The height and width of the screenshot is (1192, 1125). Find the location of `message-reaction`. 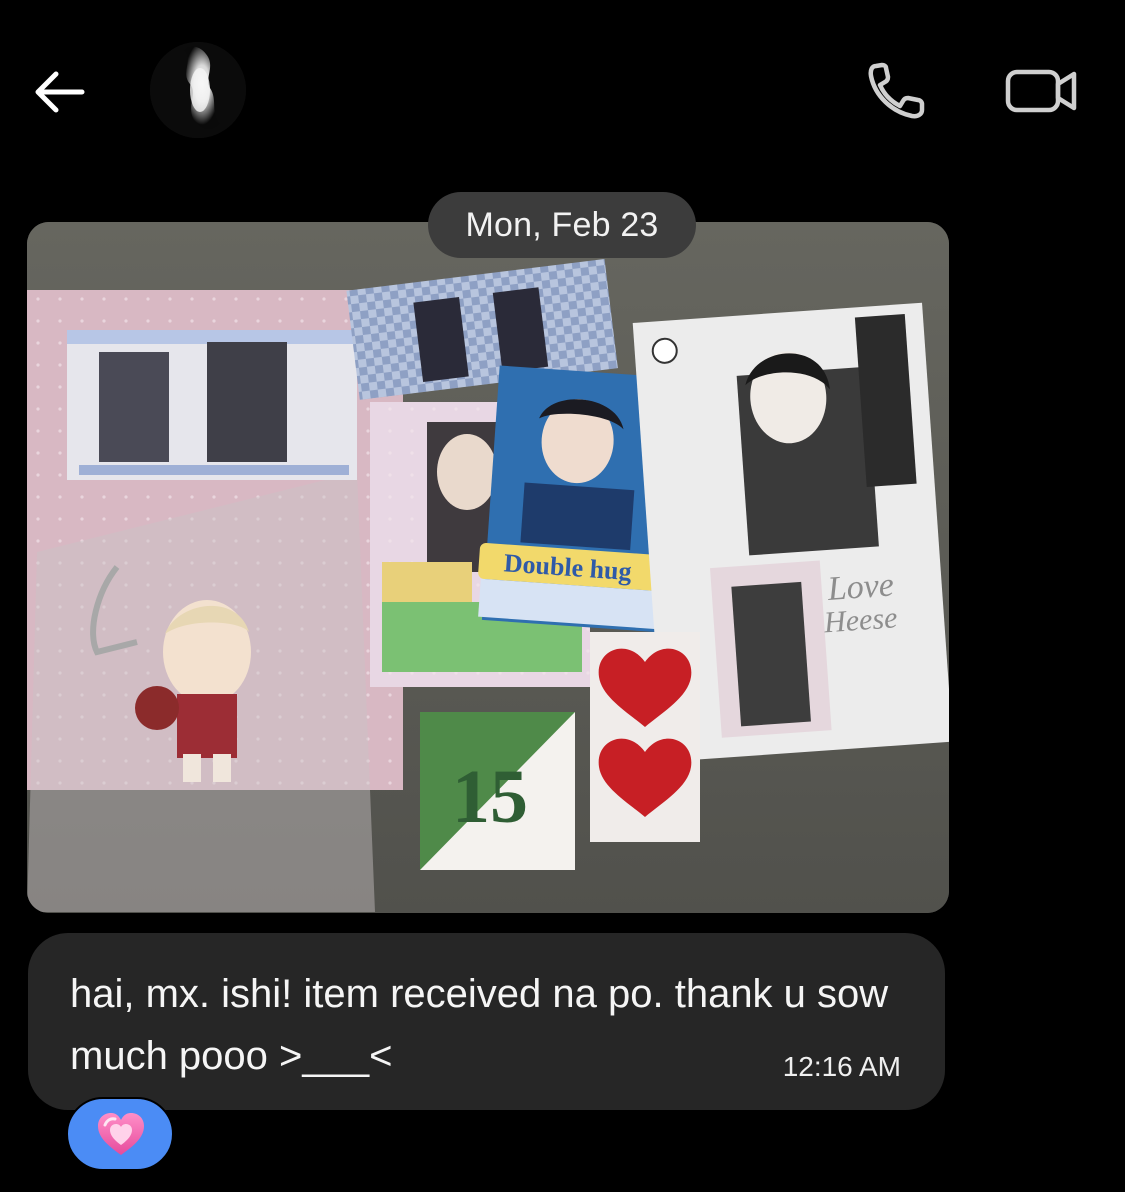

message-reaction is located at coordinates (120, 1134).